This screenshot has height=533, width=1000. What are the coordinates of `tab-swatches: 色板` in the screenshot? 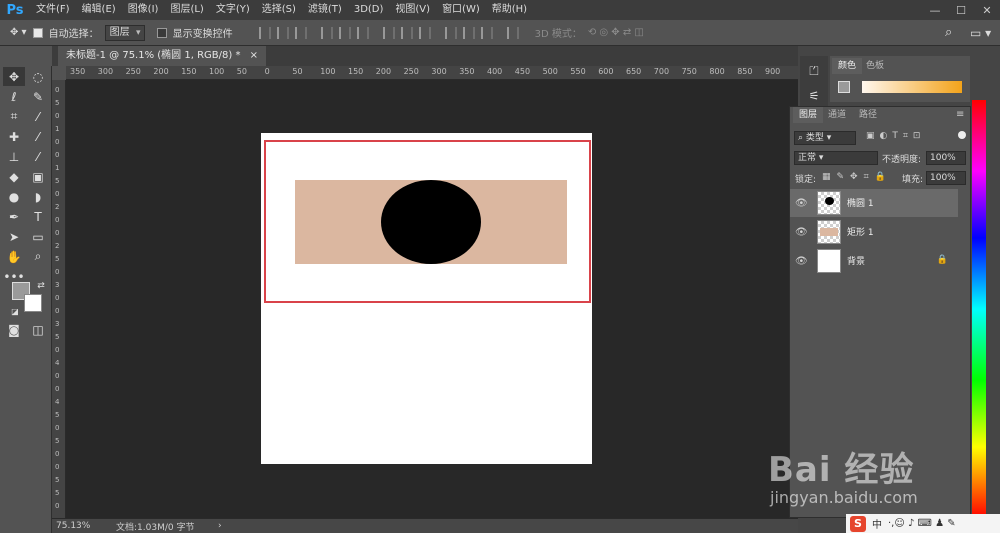 It's located at (875, 66).